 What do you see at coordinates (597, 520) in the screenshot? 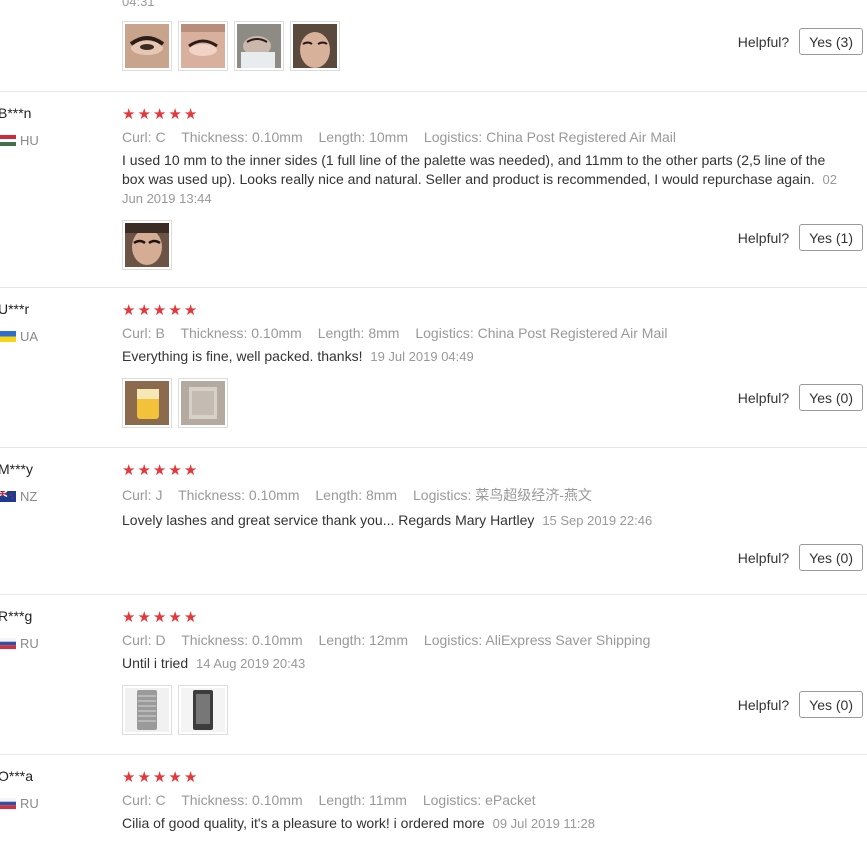
I see `review-timestamp: 15 Sep 2019 22:46` at bounding box center [597, 520].